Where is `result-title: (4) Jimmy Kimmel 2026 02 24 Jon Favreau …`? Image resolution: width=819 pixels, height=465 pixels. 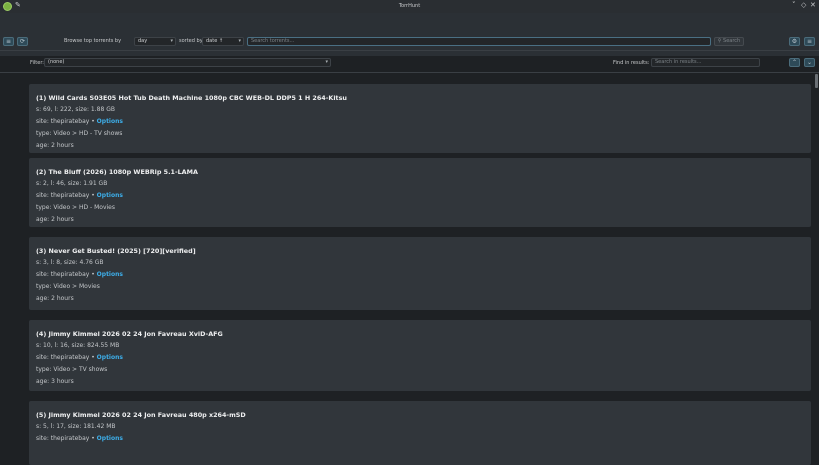 result-title: (4) Jimmy Kimmel 2026 02 24 Jon Favreau … is located at coordinates (129, 334).